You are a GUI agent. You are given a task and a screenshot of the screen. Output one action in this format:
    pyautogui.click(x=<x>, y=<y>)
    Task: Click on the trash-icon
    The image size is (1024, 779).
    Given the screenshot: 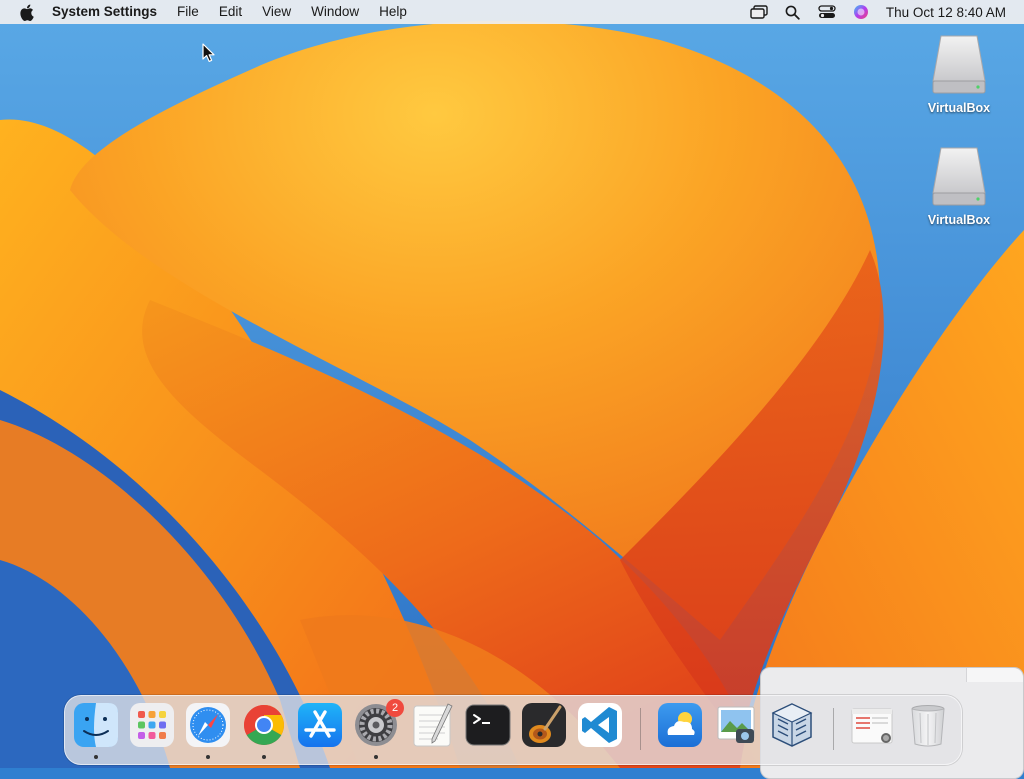 What is the action you would take?
    pyautogui.click(x=928, y=726)
    